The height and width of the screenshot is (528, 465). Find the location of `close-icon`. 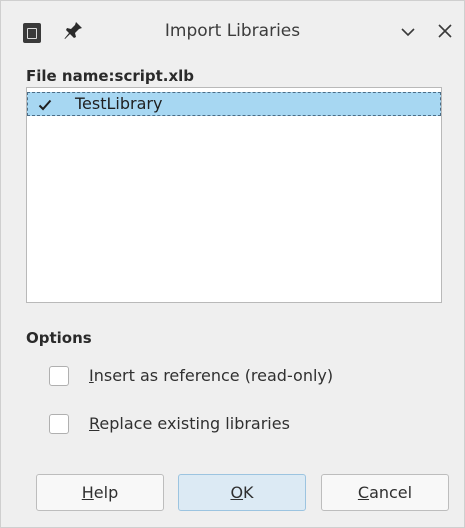

close-icon is located at coordinates (445, 31).